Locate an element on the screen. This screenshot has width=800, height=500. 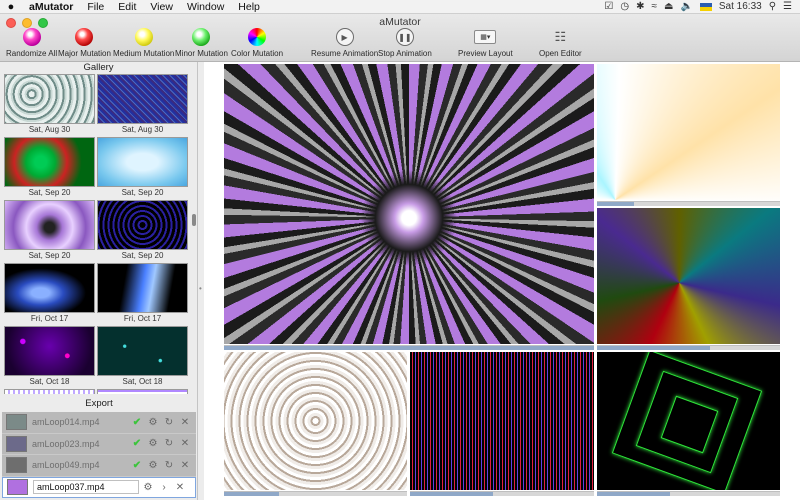
preview-layout-label: Preview Layout is located at coordinates (485, 53).